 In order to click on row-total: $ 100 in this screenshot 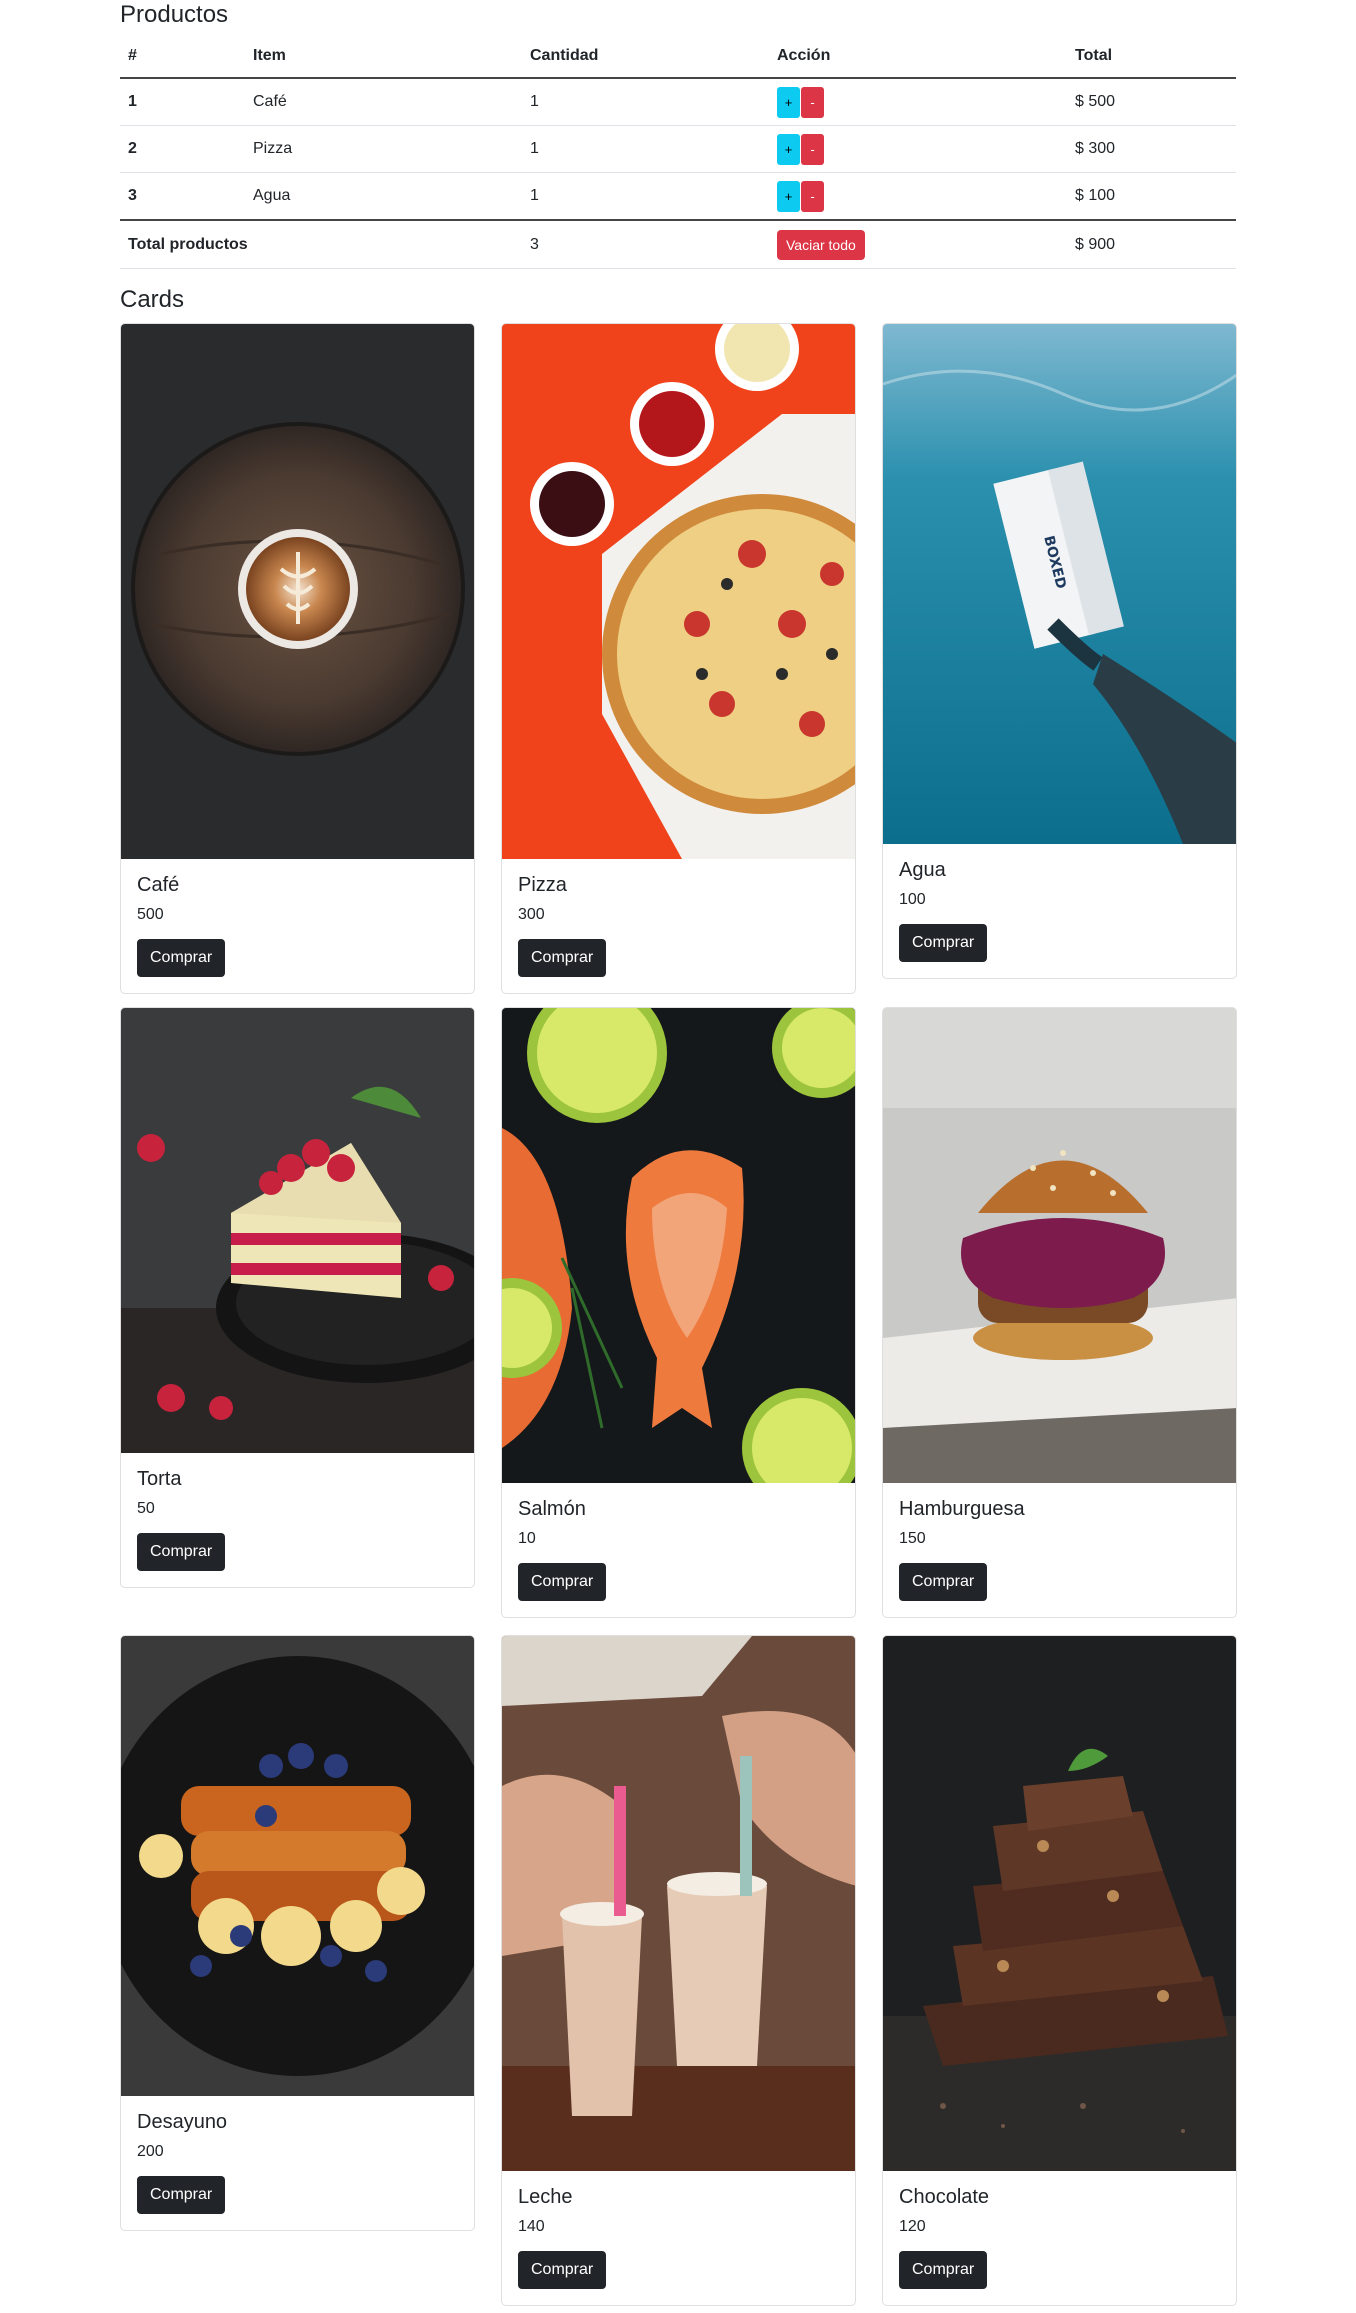, I will do `click(1151, 196)`.